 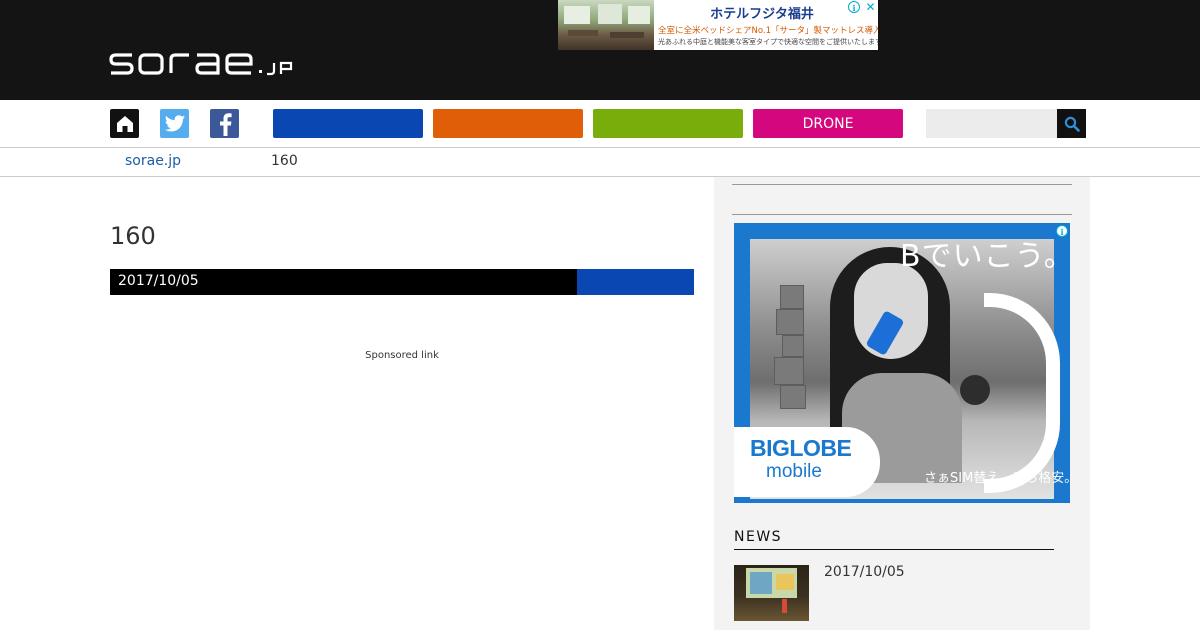 I want to click on facebook-button, so click(x=224, y=123).